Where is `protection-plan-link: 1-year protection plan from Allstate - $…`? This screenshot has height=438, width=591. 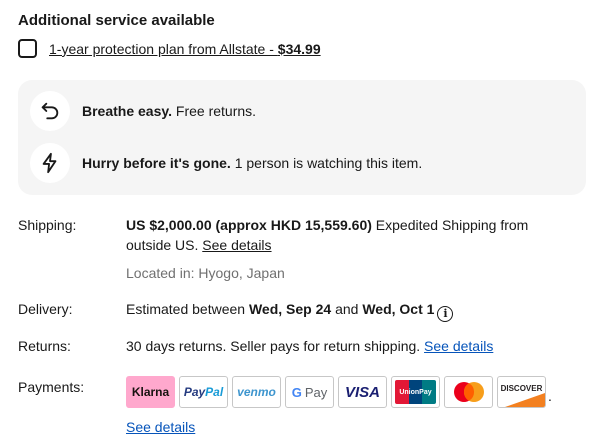 protection-plan-link: 1-year protection plan from Allstate - $… is located at coordinates (185, 49).